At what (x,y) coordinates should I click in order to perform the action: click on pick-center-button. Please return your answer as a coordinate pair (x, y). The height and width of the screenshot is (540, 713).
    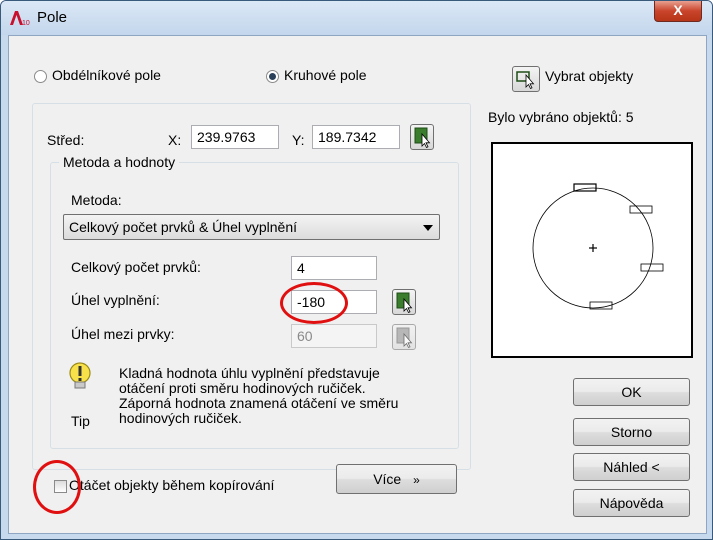
    Looking at the image, I should click on (422, 137).